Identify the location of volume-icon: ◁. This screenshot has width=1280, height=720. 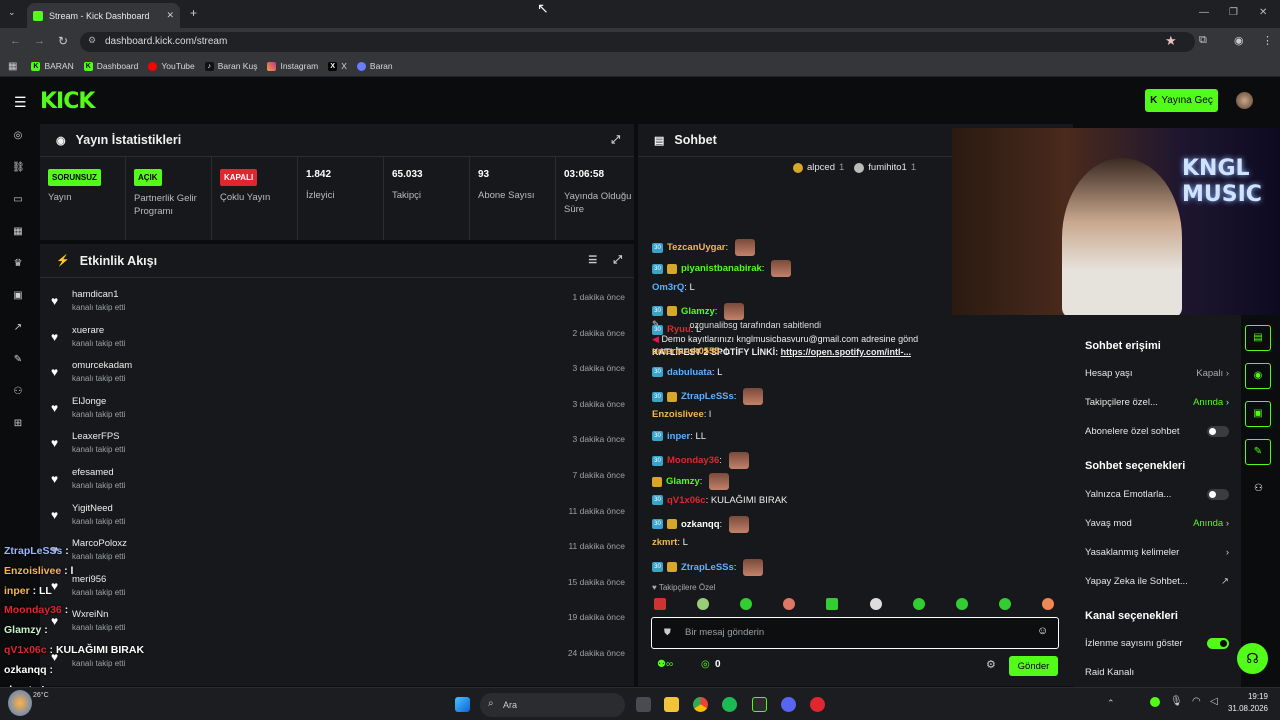
(1214, 701).